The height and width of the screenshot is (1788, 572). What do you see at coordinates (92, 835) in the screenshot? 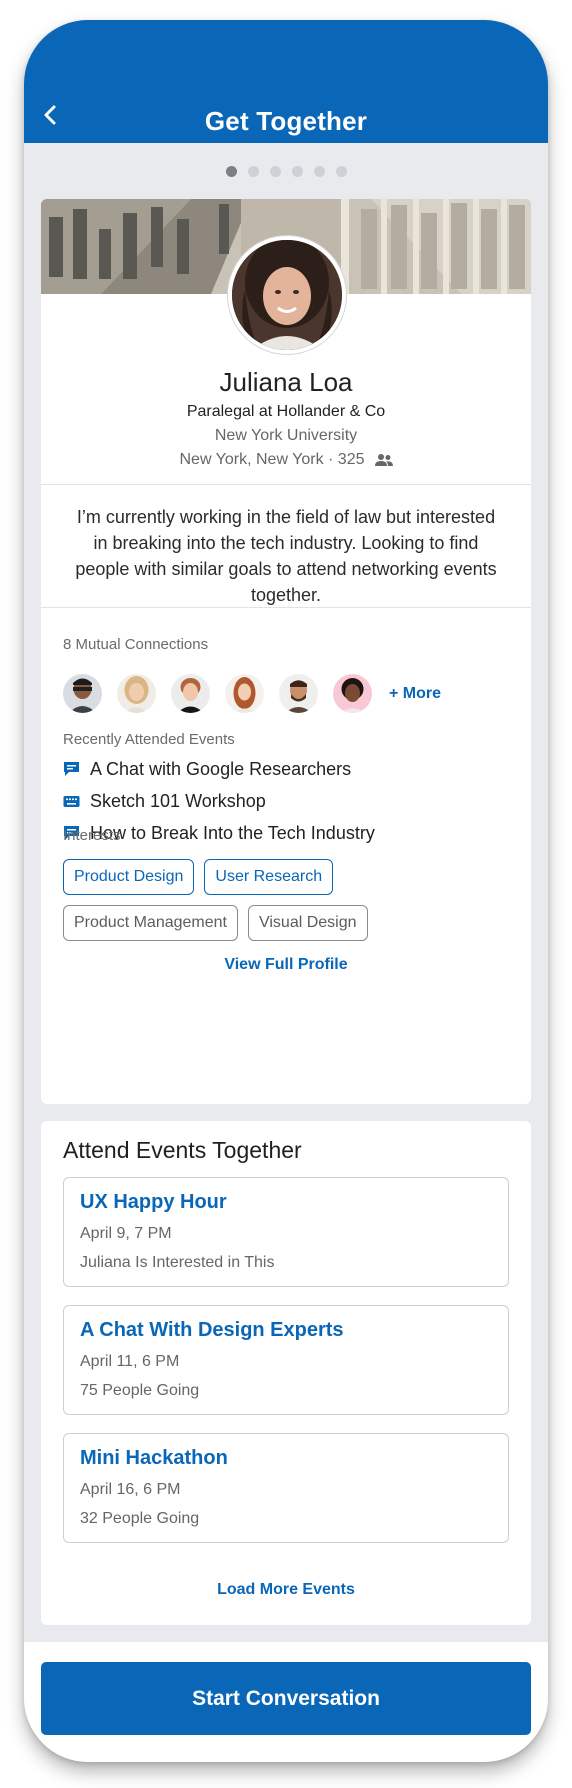
I see `interests-label: Interests` at bounding box center [92, 835].